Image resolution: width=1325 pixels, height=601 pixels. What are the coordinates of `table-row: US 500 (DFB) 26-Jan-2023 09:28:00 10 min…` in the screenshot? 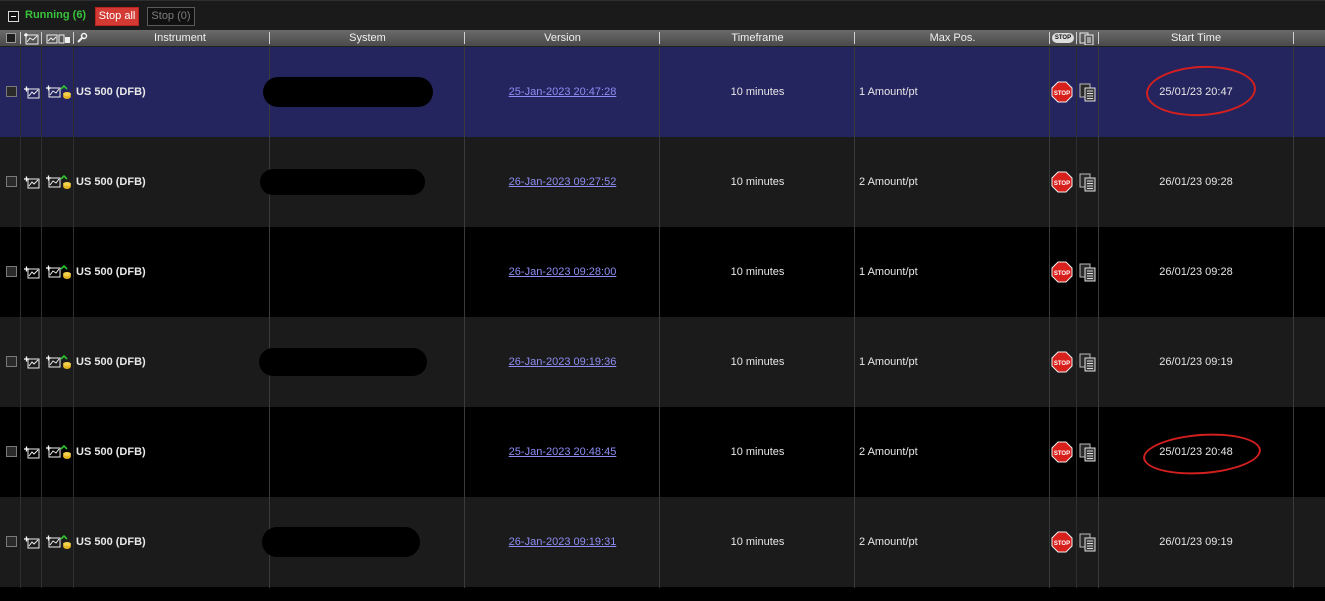 It's located at (662, 272).